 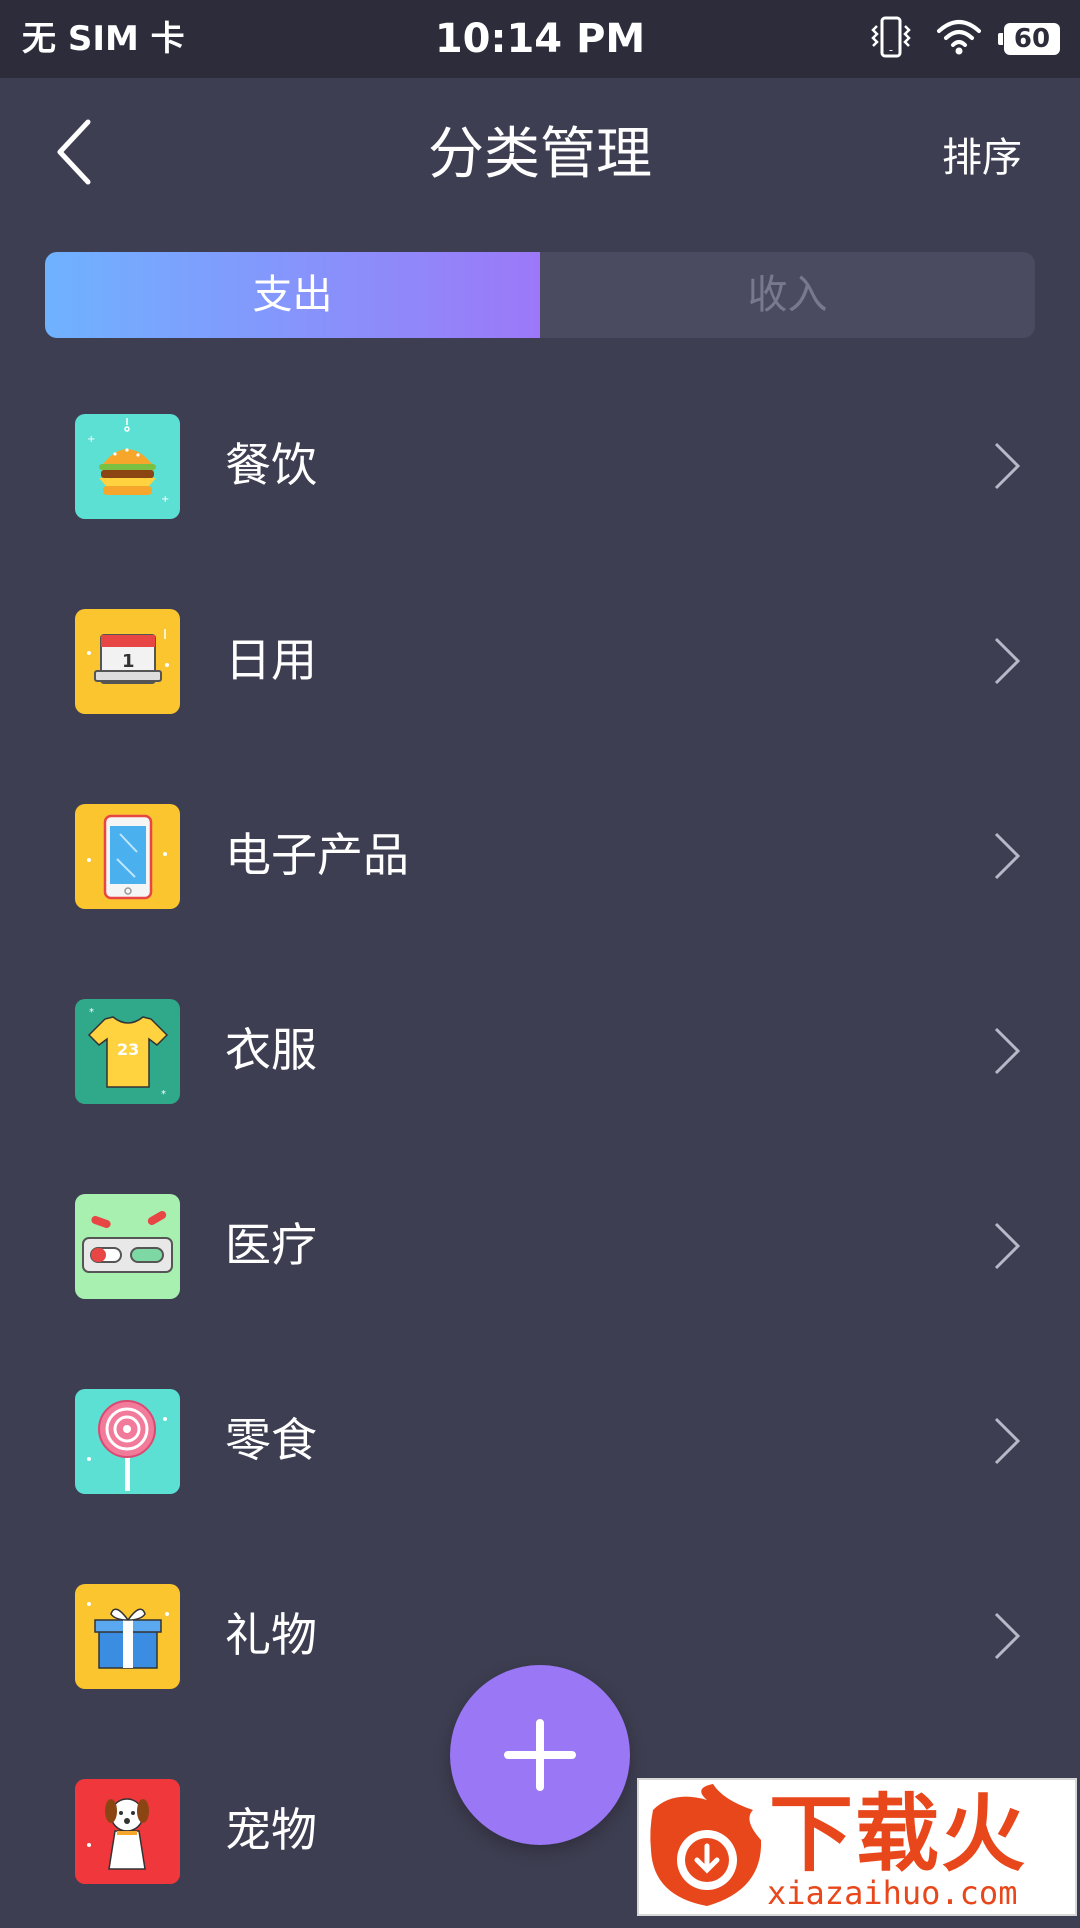 I want to click on category-label: 宠物, so click(x=271, y=1830).